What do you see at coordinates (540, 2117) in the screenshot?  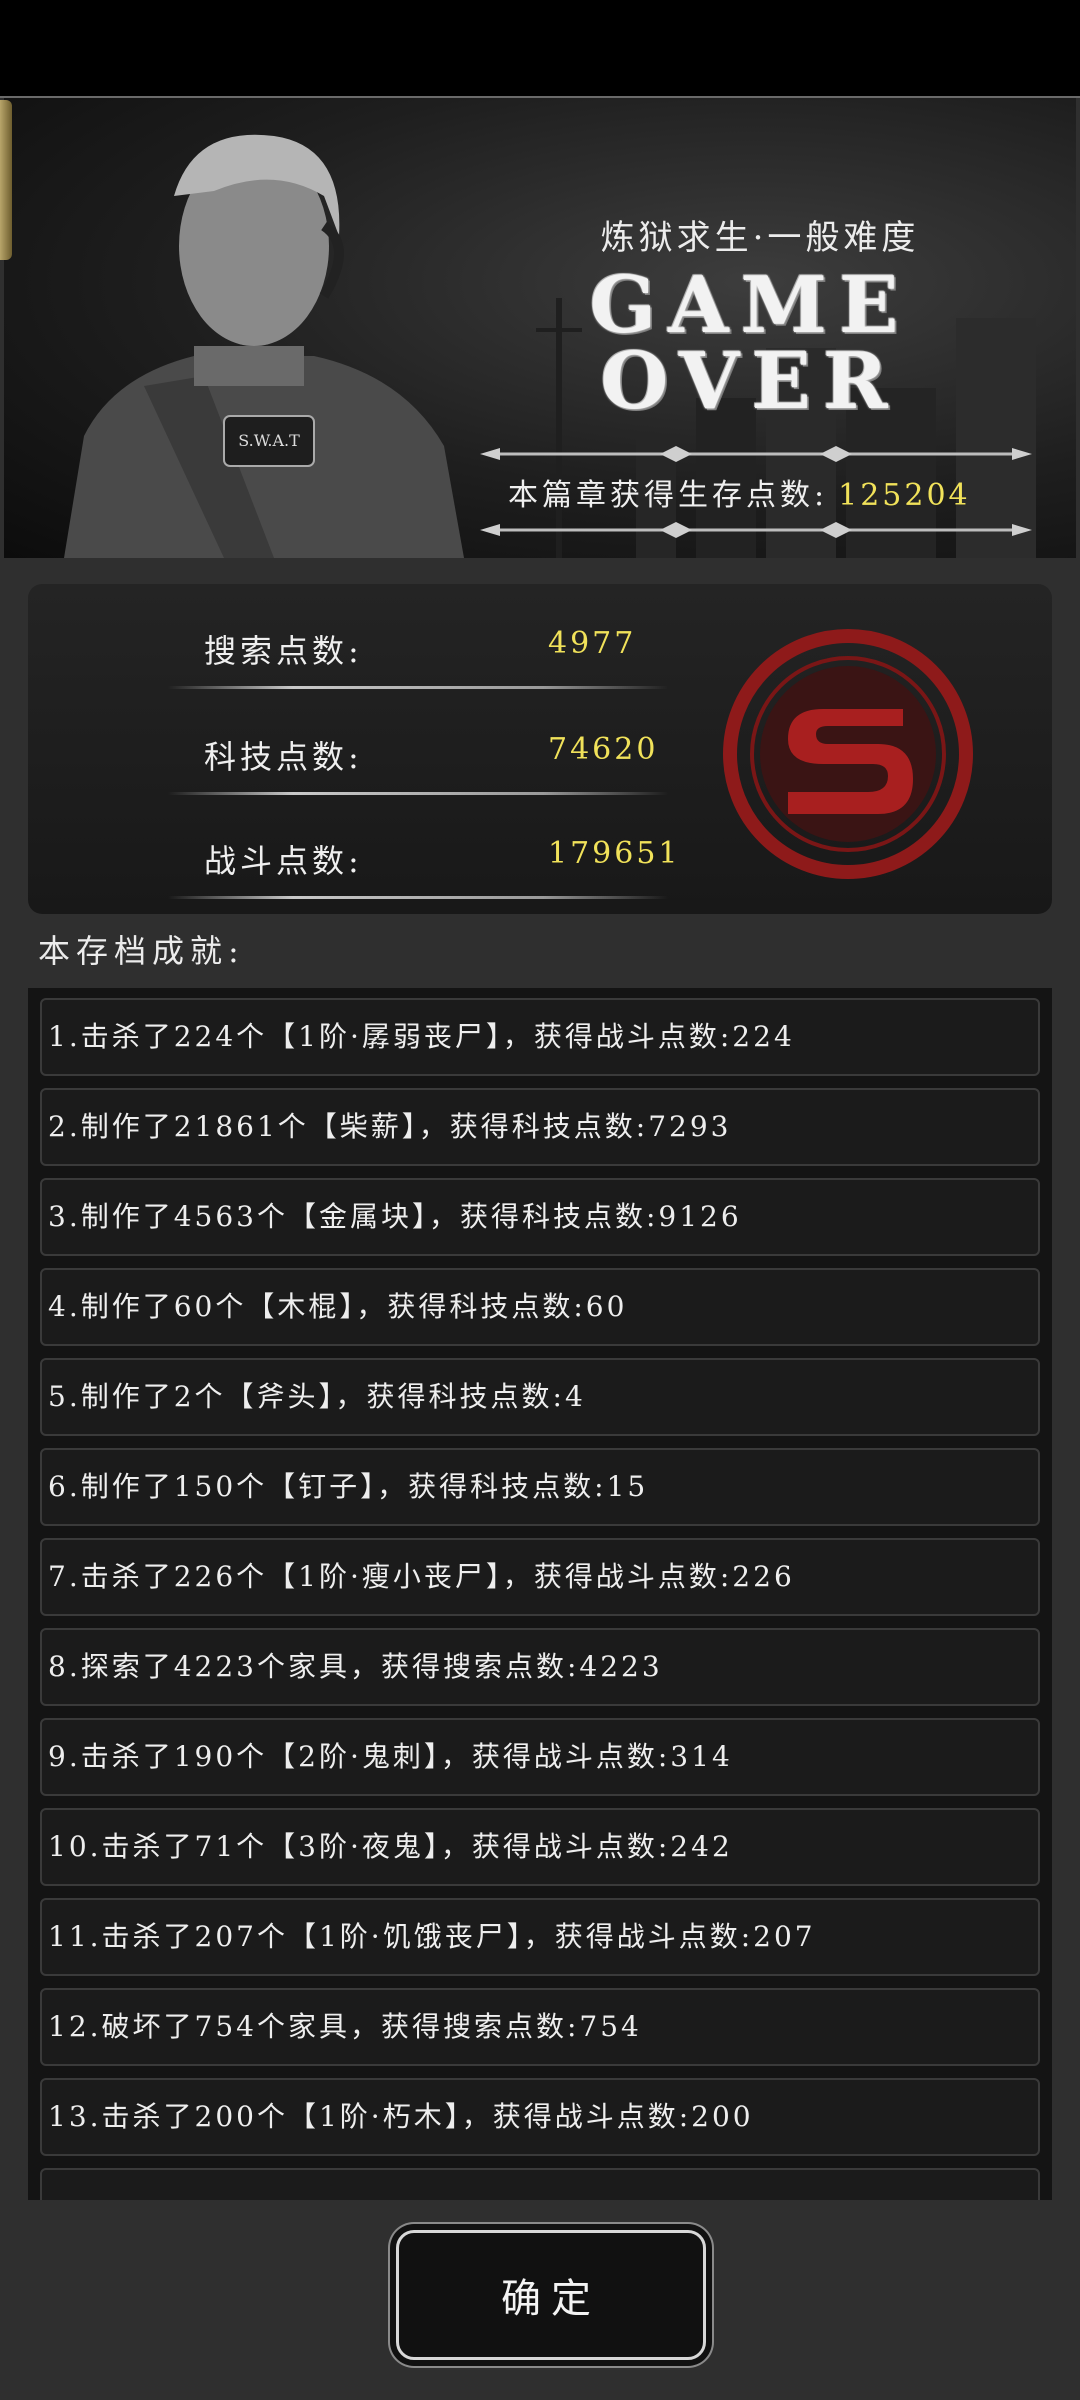 I see `list-item: 13.击杀了200个【1阶·朽木】，获得战斗点数:200` at bounding box center [540, 2117].